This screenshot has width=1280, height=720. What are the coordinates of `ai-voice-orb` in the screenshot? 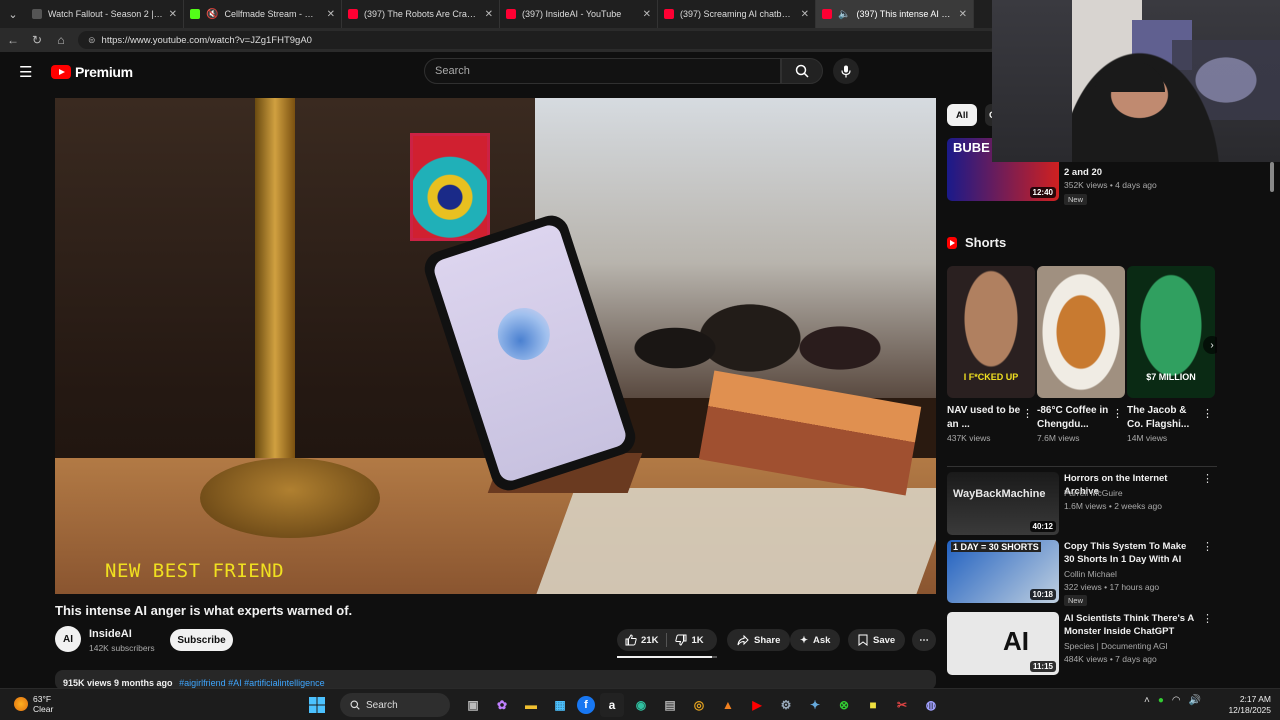 It's located at (524, 334).